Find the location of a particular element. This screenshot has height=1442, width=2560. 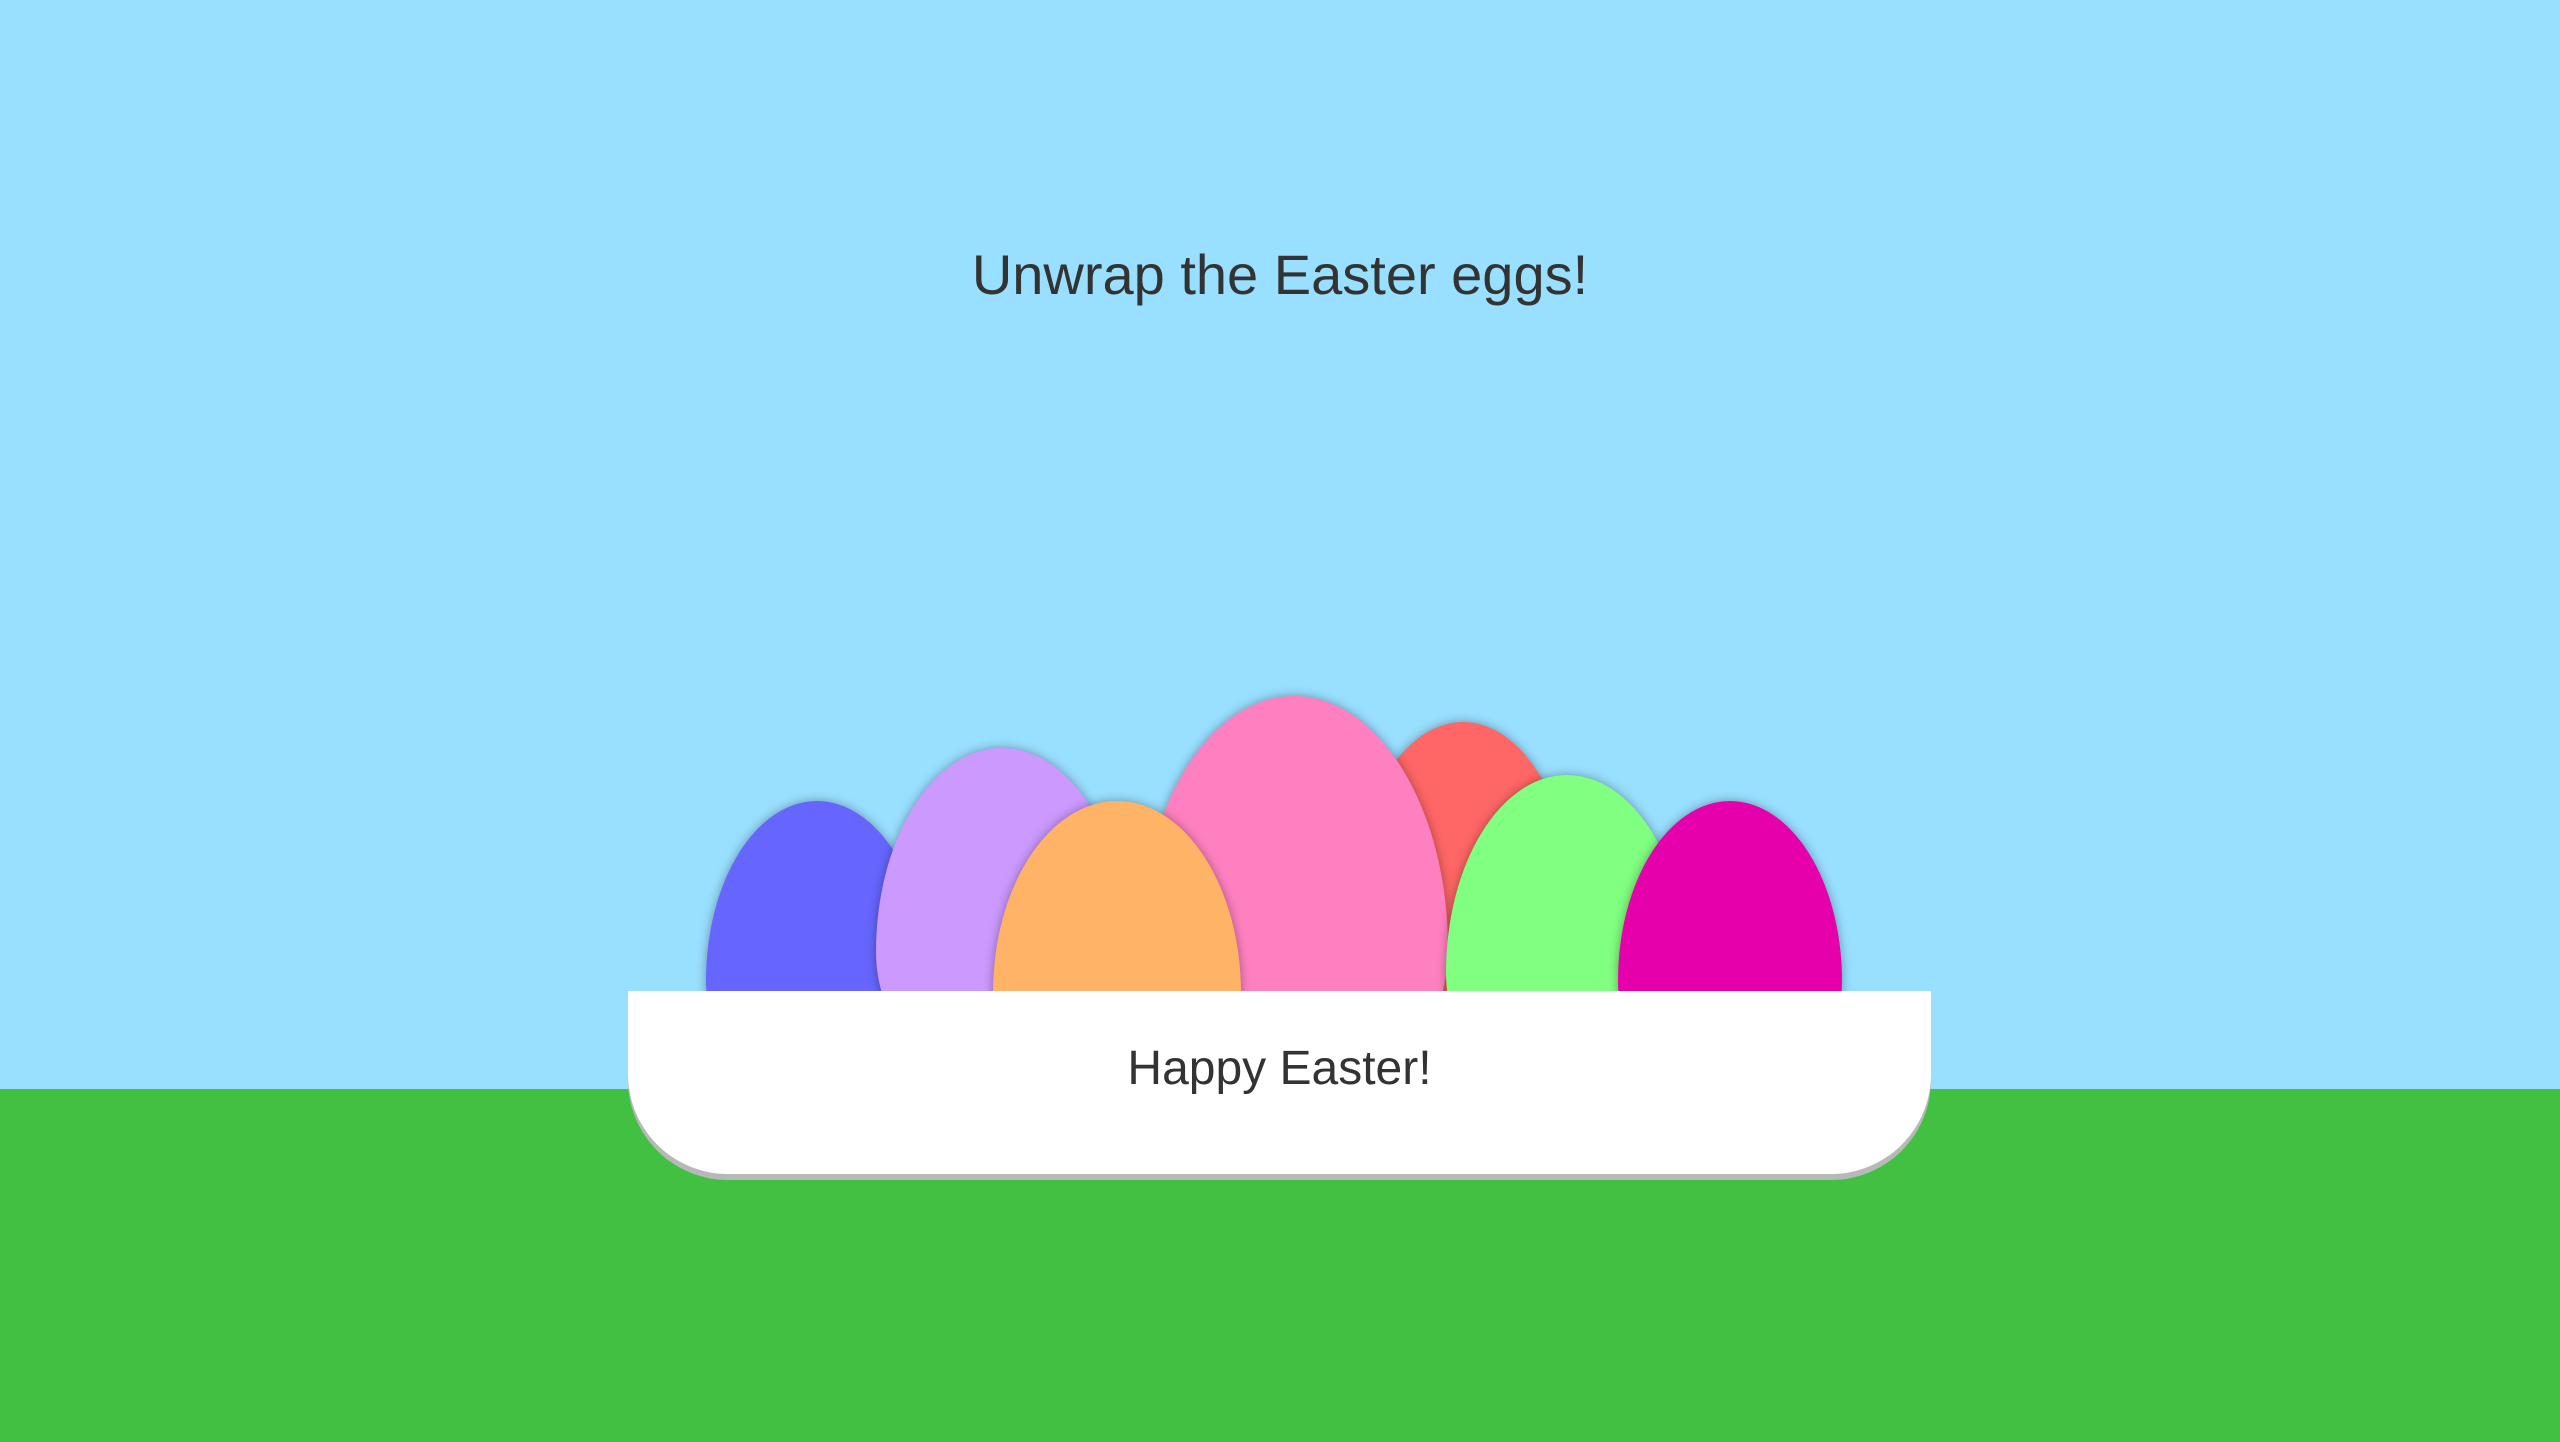

basket: Happy Easter! is located at coordinates (1279, 1082).